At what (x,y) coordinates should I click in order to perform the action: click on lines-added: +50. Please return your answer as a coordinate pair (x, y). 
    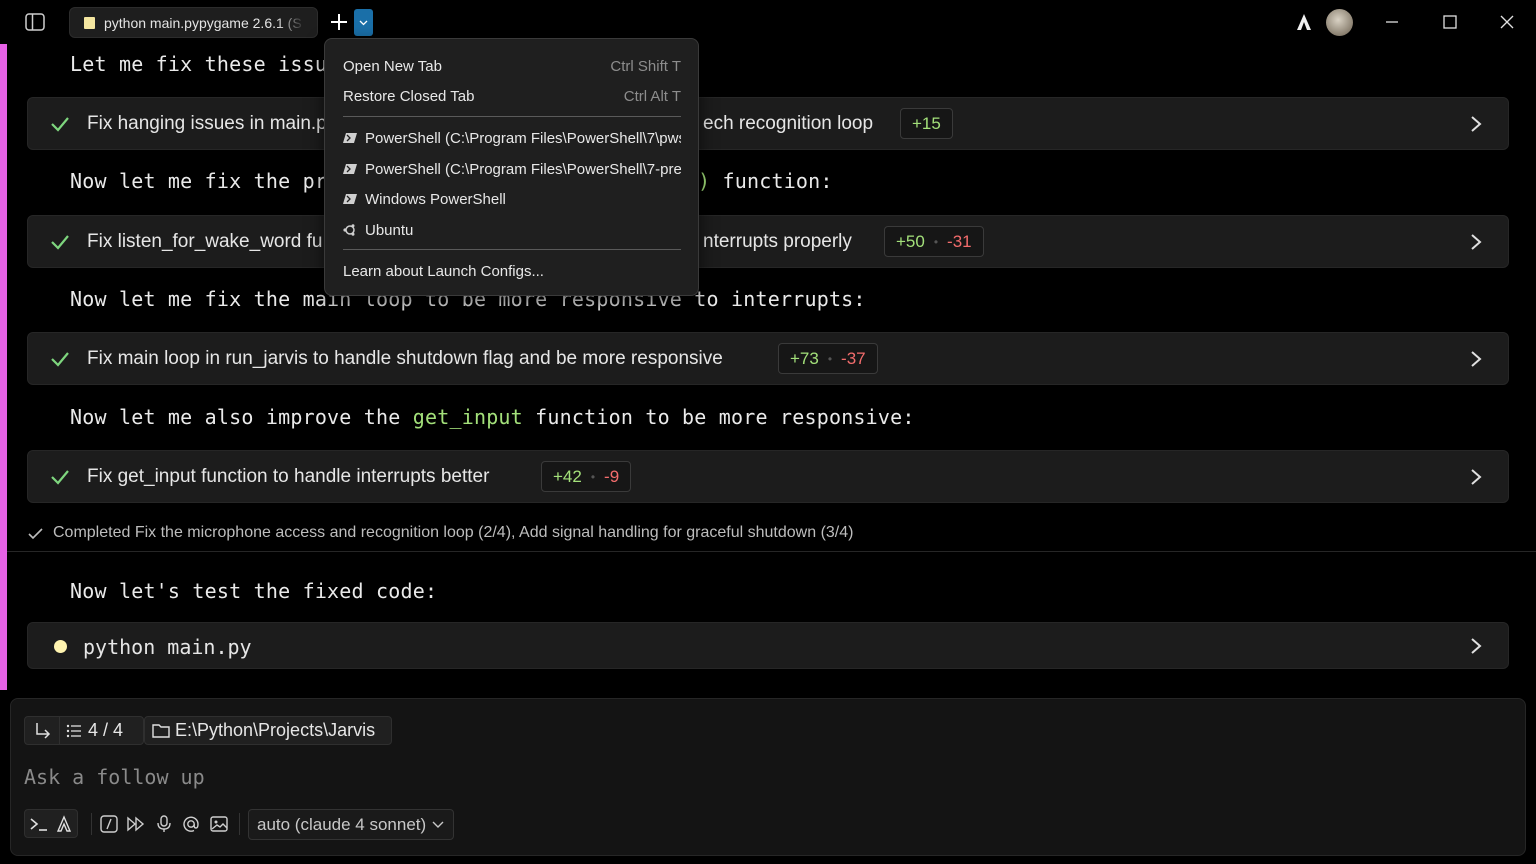
    Looking at the image, I should click on (910, 241).